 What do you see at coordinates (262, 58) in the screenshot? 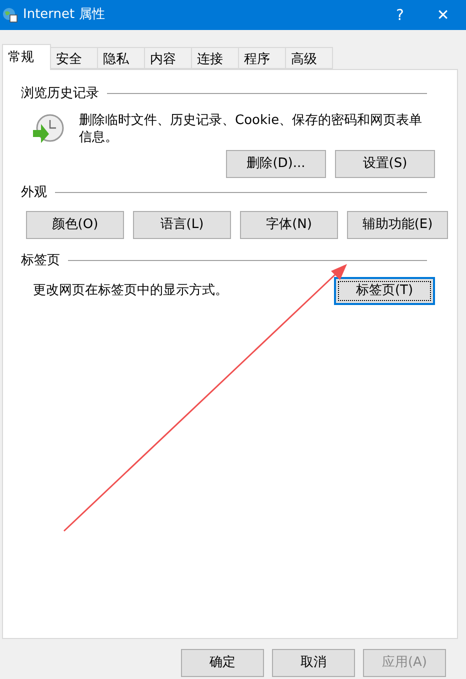
I see `tab: 程序` at bounding box center [262, 58].